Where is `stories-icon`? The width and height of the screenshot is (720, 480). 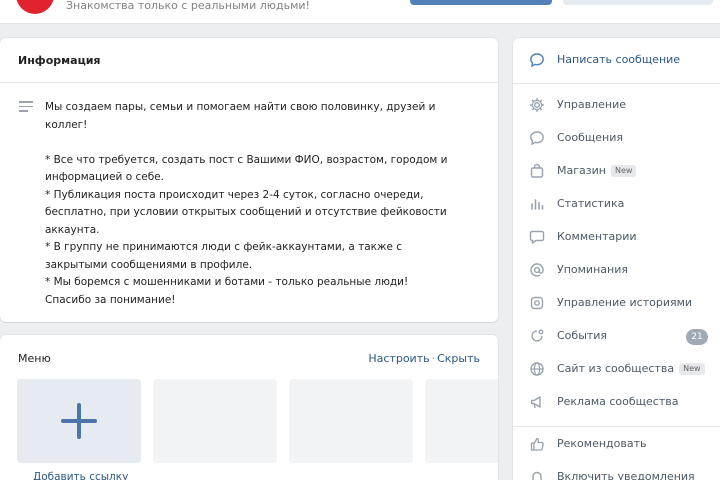
stories-icon is located at coordinates (537, 303).